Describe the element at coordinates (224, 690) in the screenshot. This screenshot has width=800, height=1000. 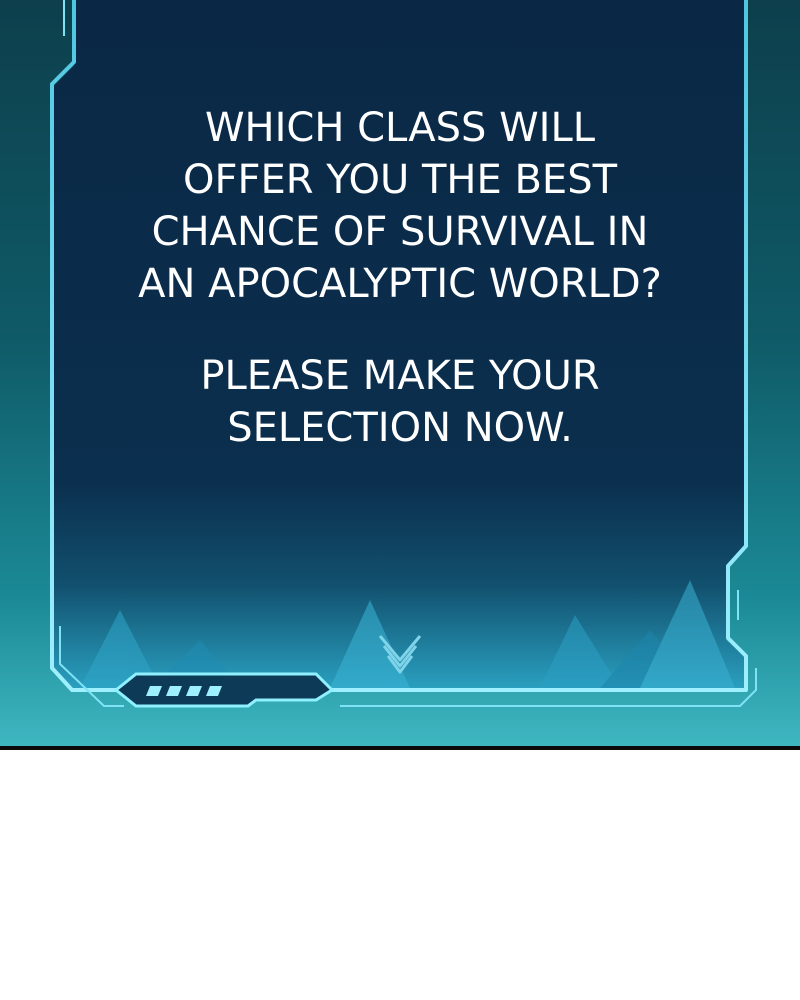
I see `frame-tab` at that location.